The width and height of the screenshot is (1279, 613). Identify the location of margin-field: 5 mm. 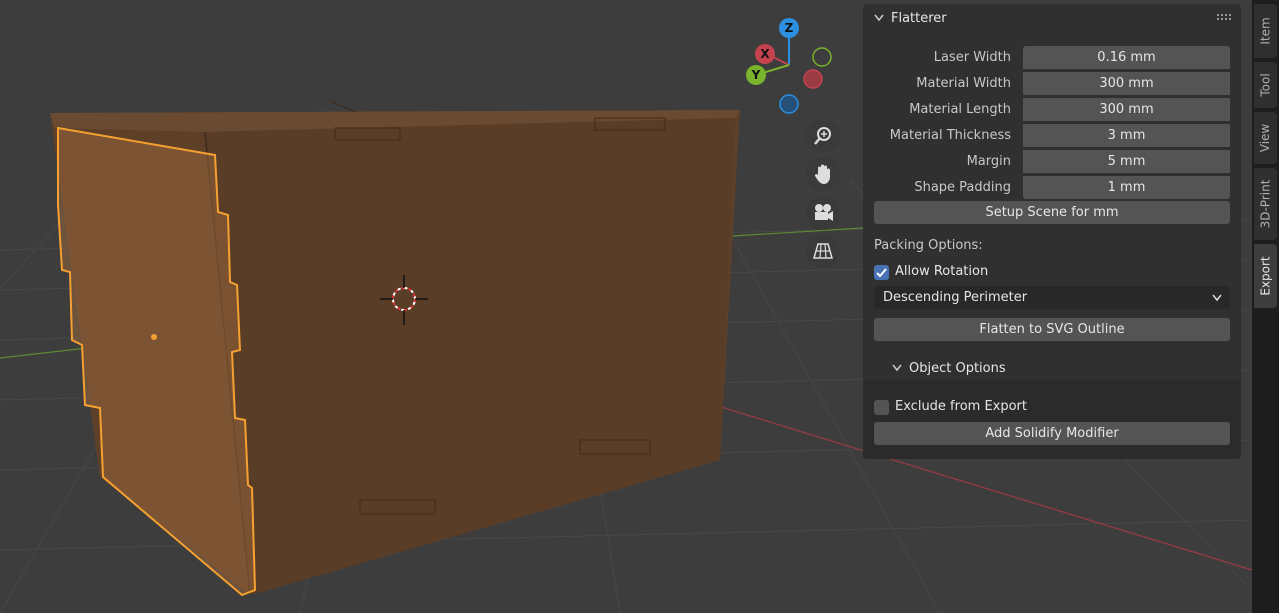
(1126, 161).